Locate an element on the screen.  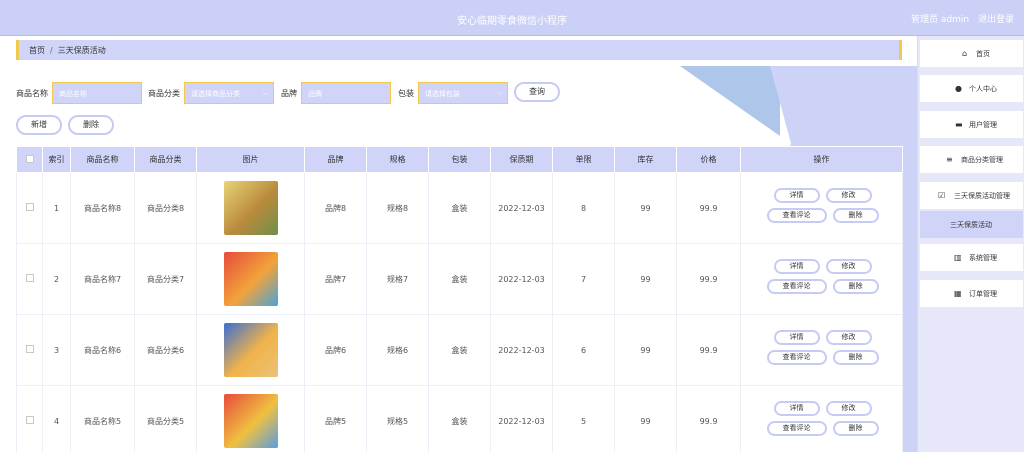
brand-placeholder: 品牌 is located at coordinates (315, 94).